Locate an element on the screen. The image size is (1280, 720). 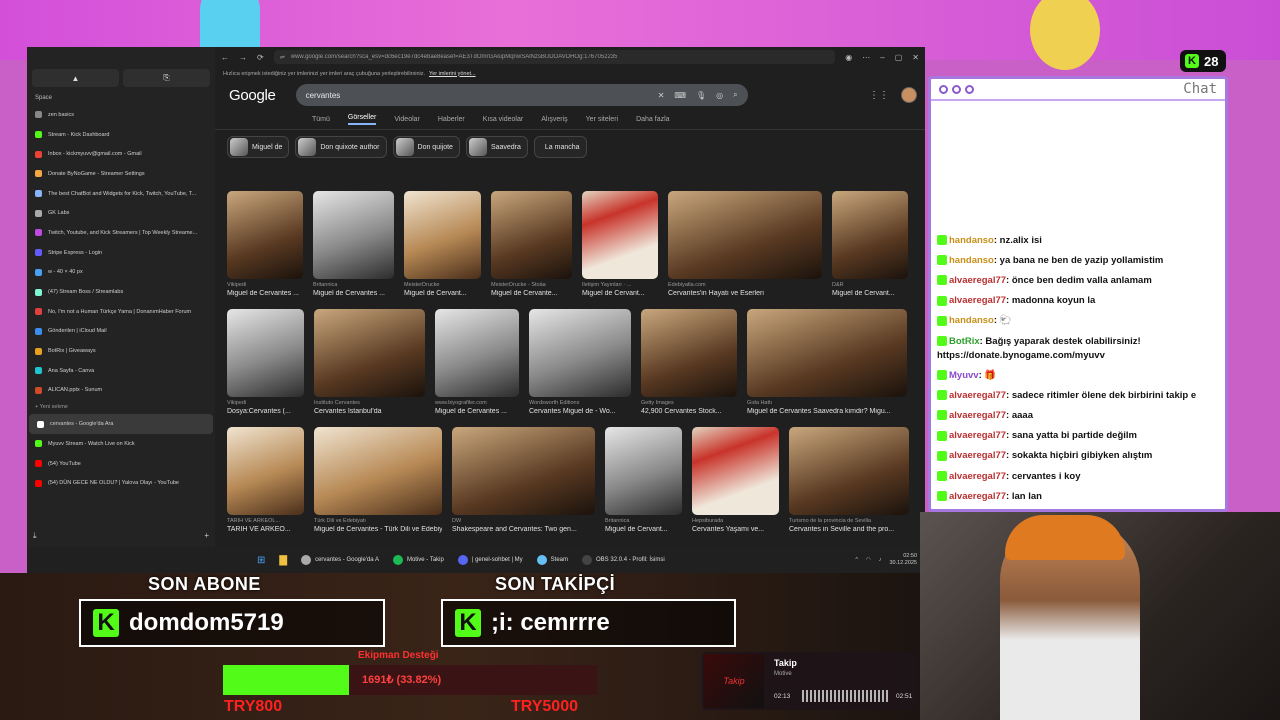
sidebar-item: Donate ByNoGame - Streamer Settings is located at coordinates (121, 174).